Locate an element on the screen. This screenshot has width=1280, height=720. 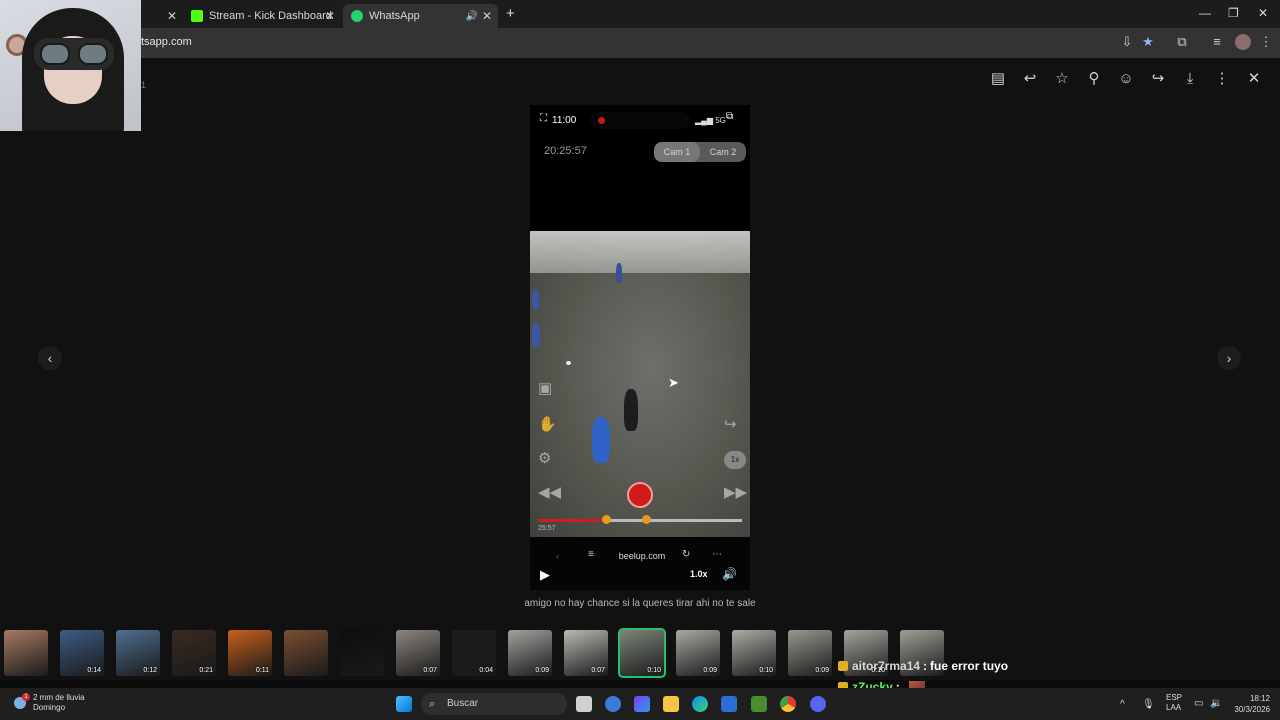
minimize-button: — is located at coordinates (1205, 13).